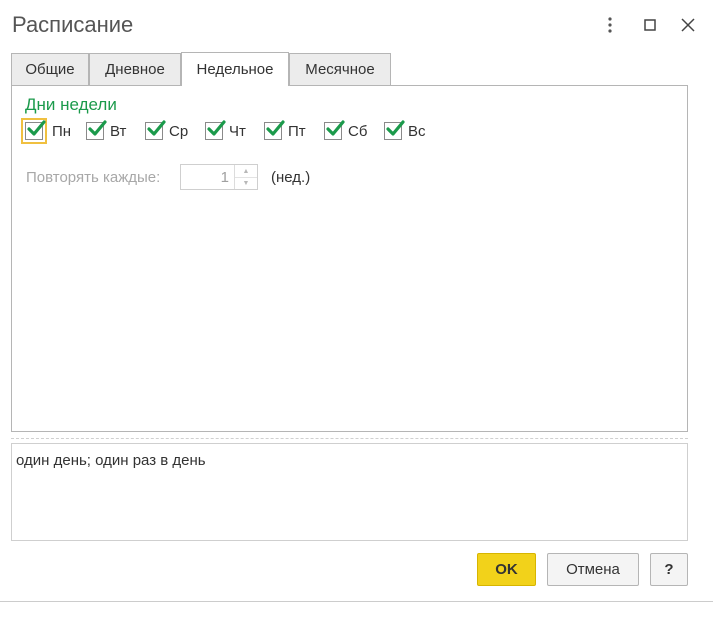  I want to click on tab-daily: Дневное, so click(135, 69).